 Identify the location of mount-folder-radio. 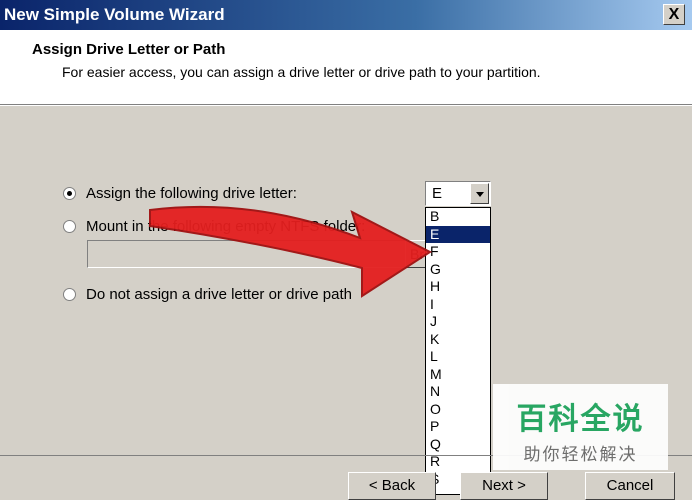
(69, 226).